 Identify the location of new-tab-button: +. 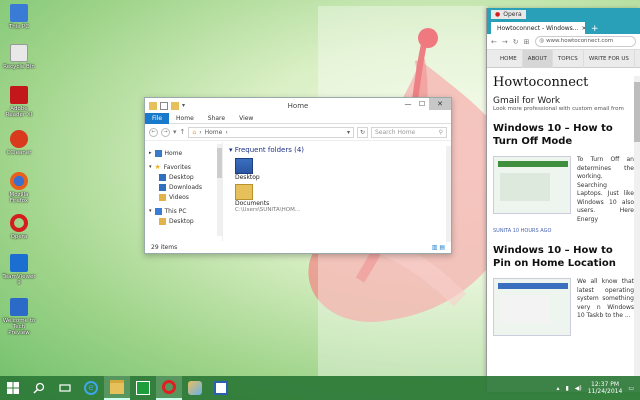
(595, 29).